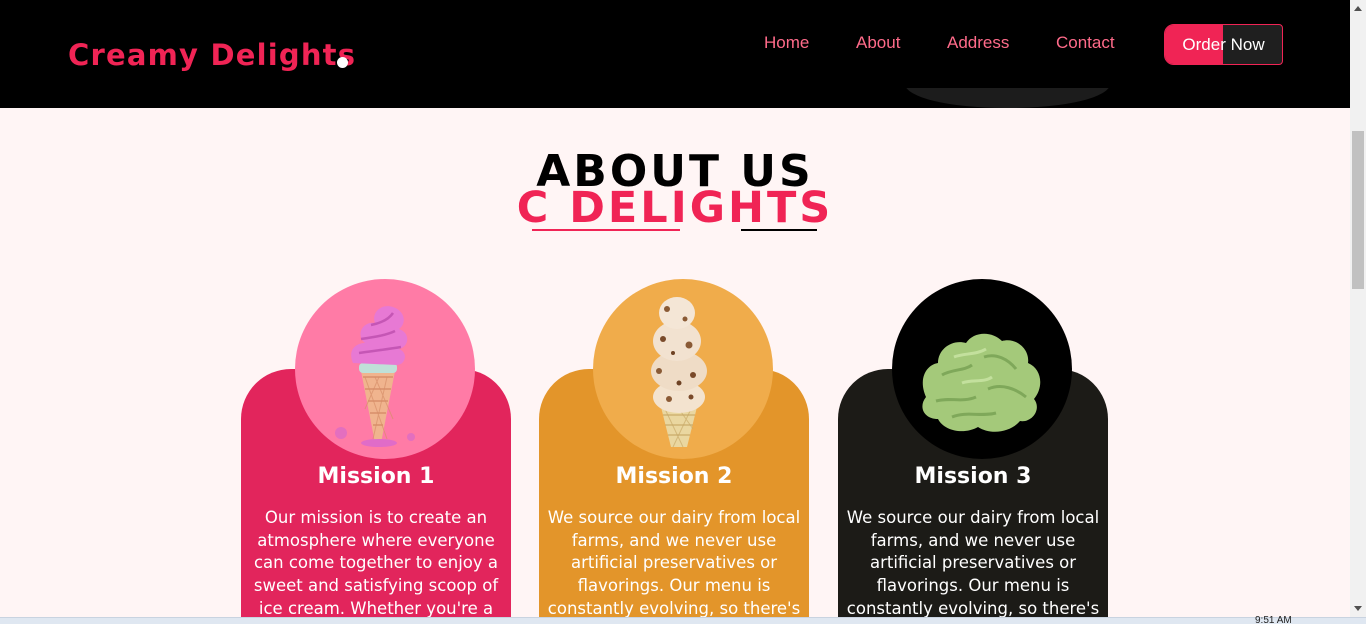  Describe the element at coordinates (1358, 608) in the screenshot. I see `scroll-down-arrow-icon` at that location.